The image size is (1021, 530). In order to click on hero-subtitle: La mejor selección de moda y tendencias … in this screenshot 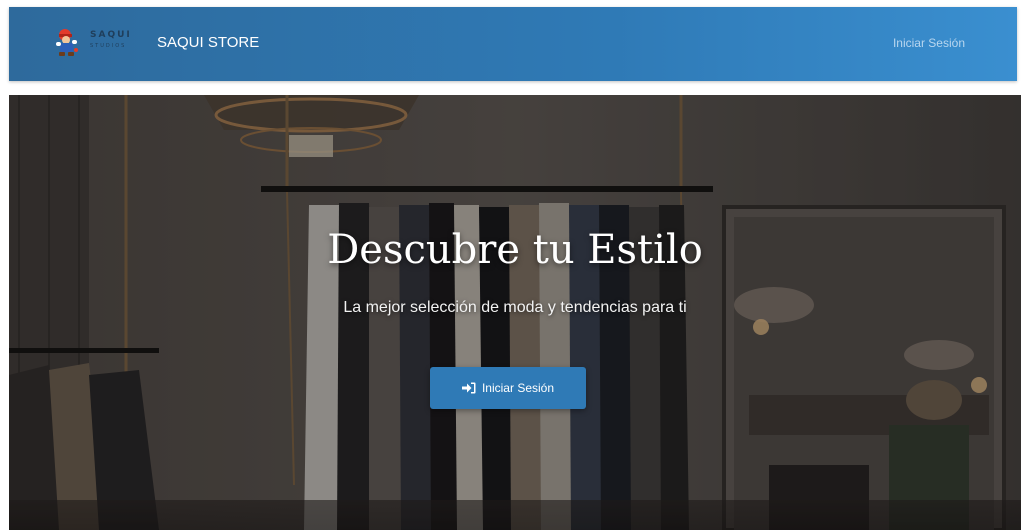, I will do `click(515, 307)`.